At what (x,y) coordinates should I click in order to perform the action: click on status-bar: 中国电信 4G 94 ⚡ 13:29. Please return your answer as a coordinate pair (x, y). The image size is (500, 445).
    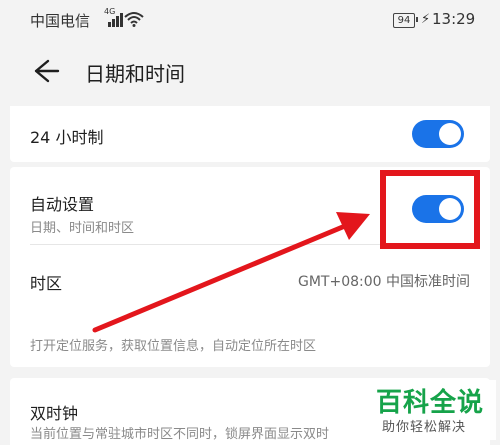
    Looking at the image, I should click on (250, 21).